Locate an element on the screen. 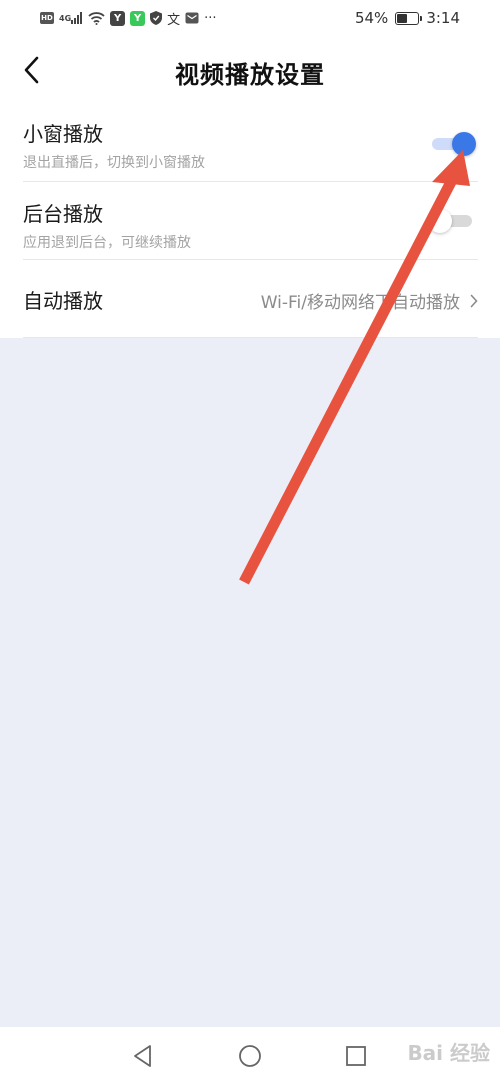  nav-recents-button is located at coordinates (356, 1056).